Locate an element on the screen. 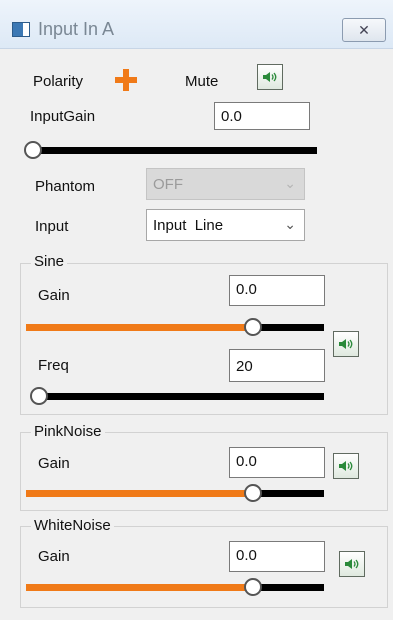 The width and height of the screenshot is (393, 620). polarity-label: Polarity is located at coordinates (58, 81).